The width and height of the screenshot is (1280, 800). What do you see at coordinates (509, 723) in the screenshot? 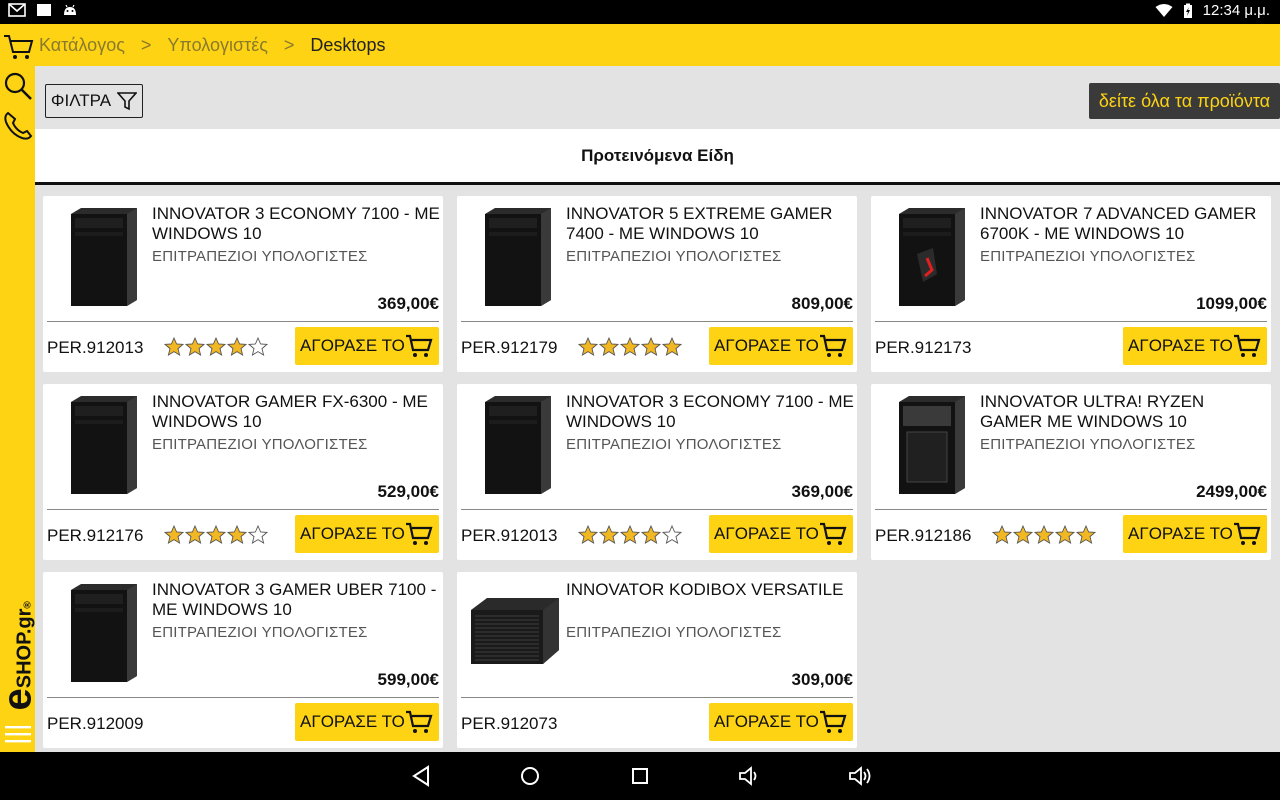
I see `product-sku: PER.912073` at bounding box center [509, 723].